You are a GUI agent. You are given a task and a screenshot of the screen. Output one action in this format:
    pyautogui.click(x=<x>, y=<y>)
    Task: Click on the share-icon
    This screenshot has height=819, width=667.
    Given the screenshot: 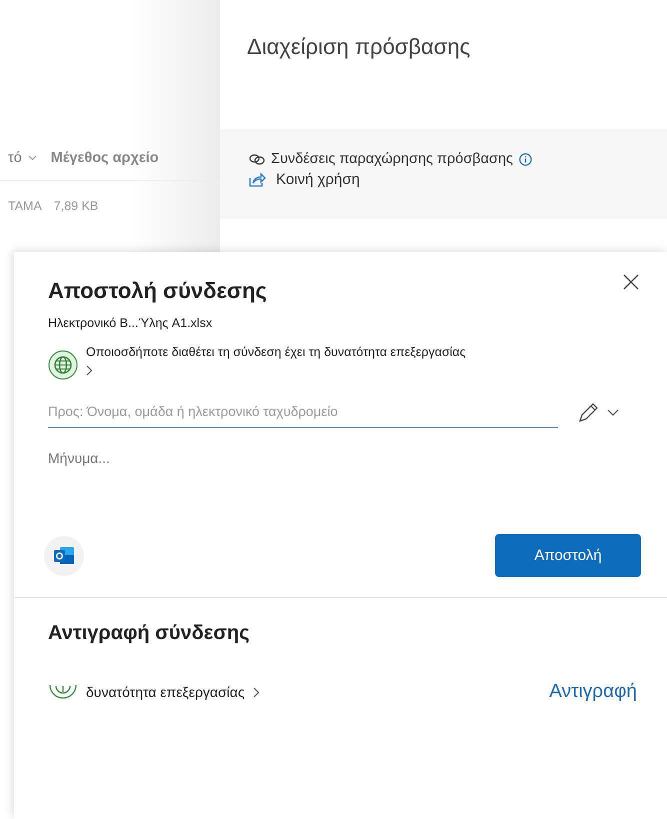 What is the action you would take?
    pyautogui.click(x=257, y=179)
    